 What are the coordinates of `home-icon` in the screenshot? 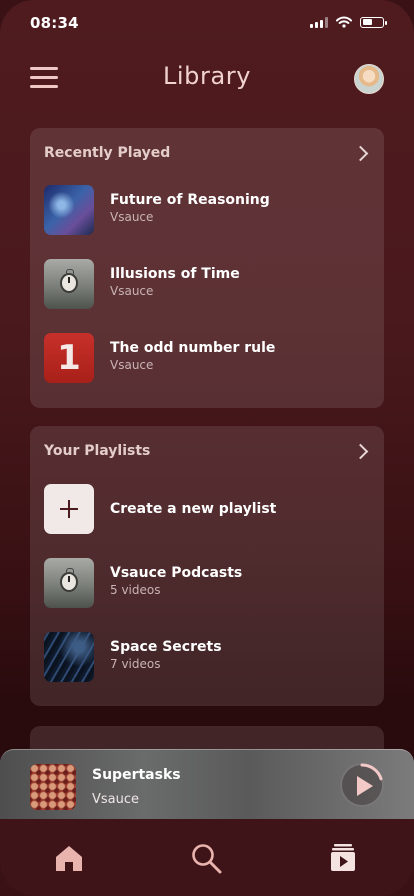 It's located at (69, 858).